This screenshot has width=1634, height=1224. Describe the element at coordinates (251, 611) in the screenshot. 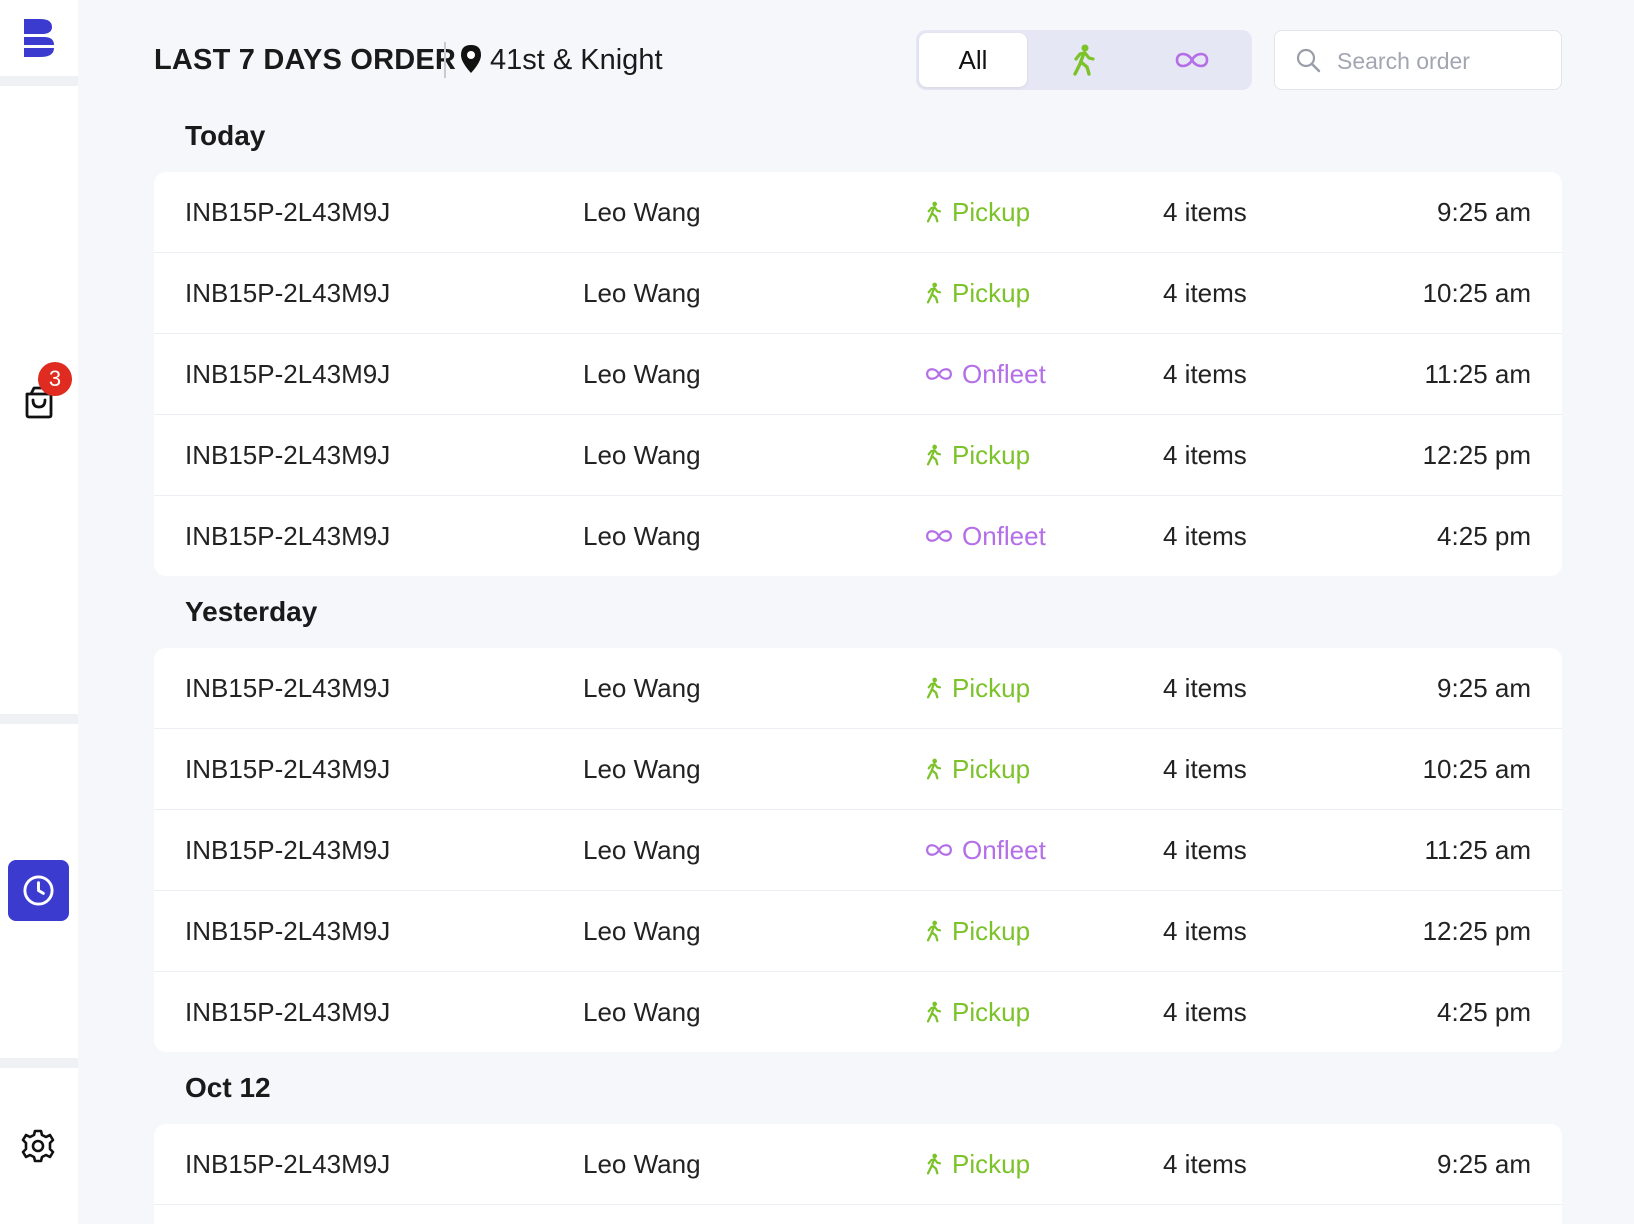

I see `group-title-yesterday: Yesterday` at that location.